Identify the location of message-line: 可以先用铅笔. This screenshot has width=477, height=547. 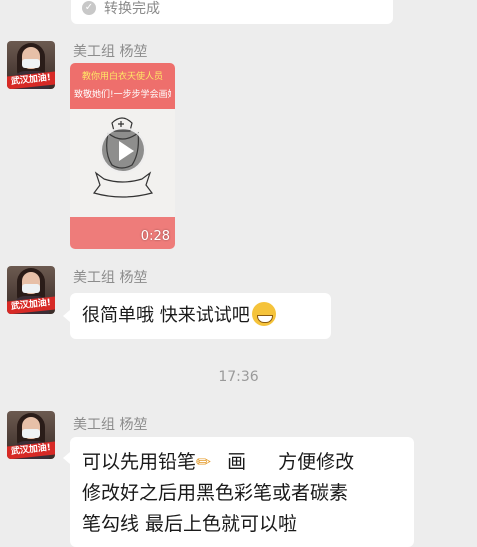
(139, 462).